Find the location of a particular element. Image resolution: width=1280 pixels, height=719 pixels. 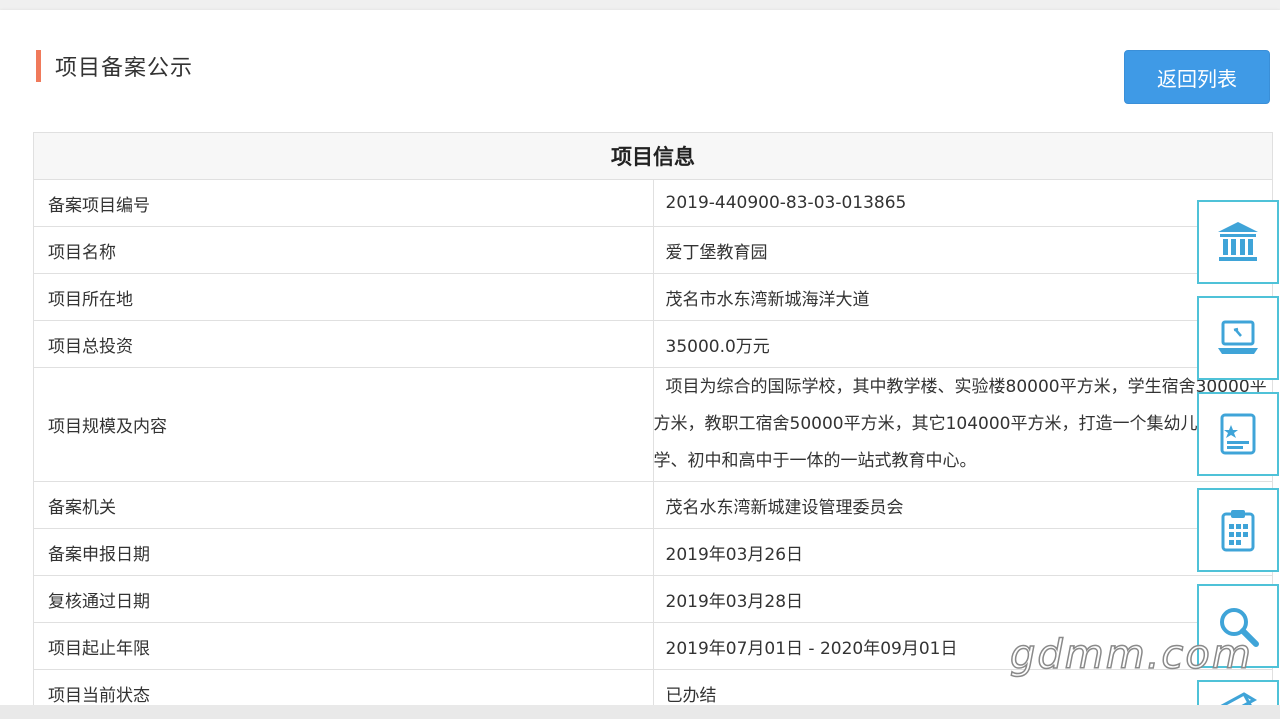

row-label: 复核通过日期 is located at coordinates (343, 599).